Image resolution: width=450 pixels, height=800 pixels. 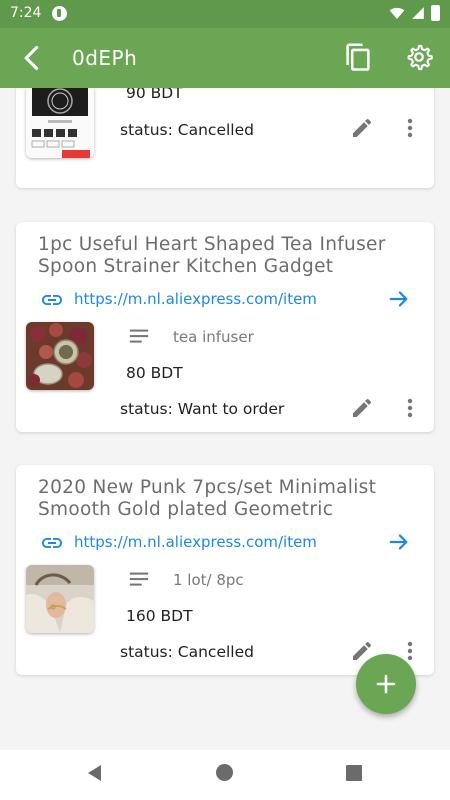 I want to click on status-indicators, so click(x=414, y=13).